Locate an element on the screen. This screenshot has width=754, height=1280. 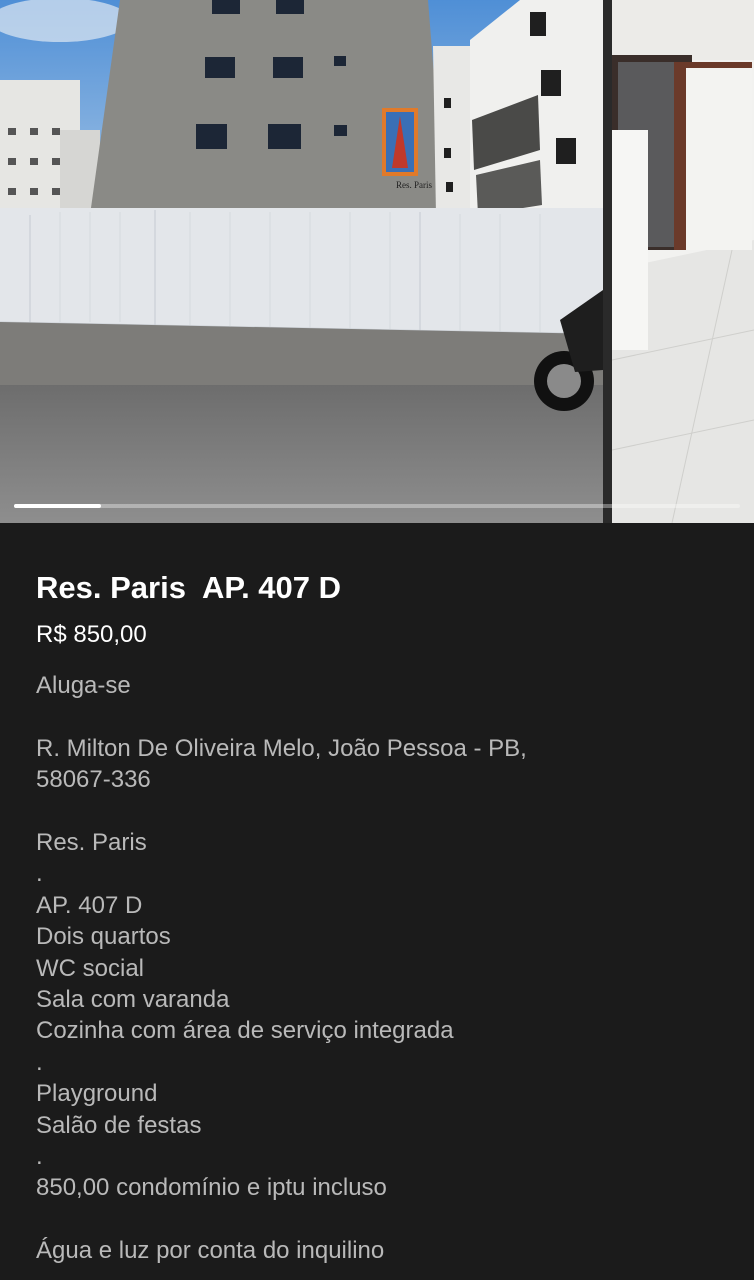
description-line: Sala com varanda is located at coordinates (133, 1000).